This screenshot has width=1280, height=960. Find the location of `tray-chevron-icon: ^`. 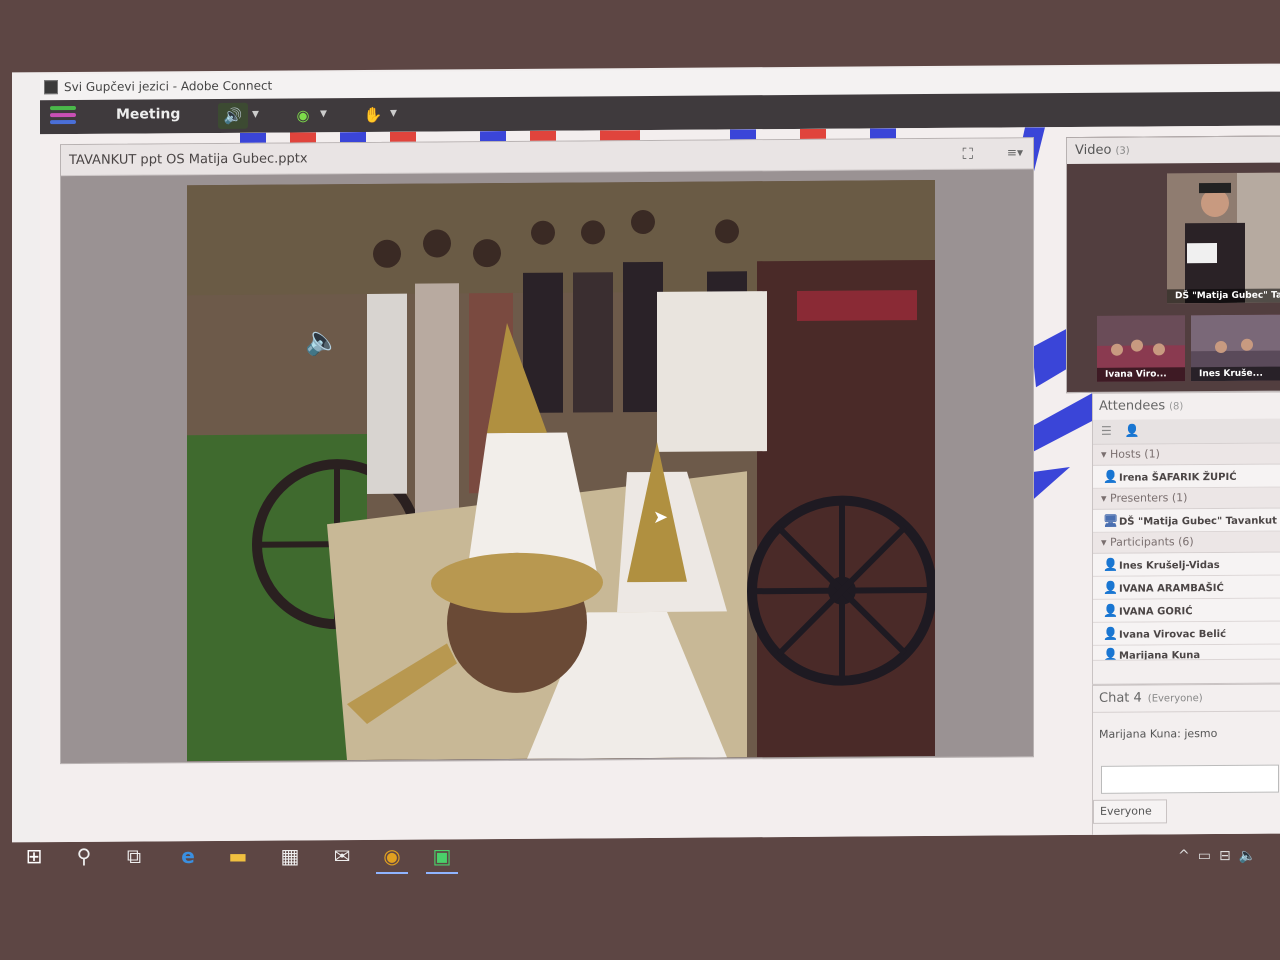

tray-chevron-icon: ^ is located at coordinates (1188, 856).